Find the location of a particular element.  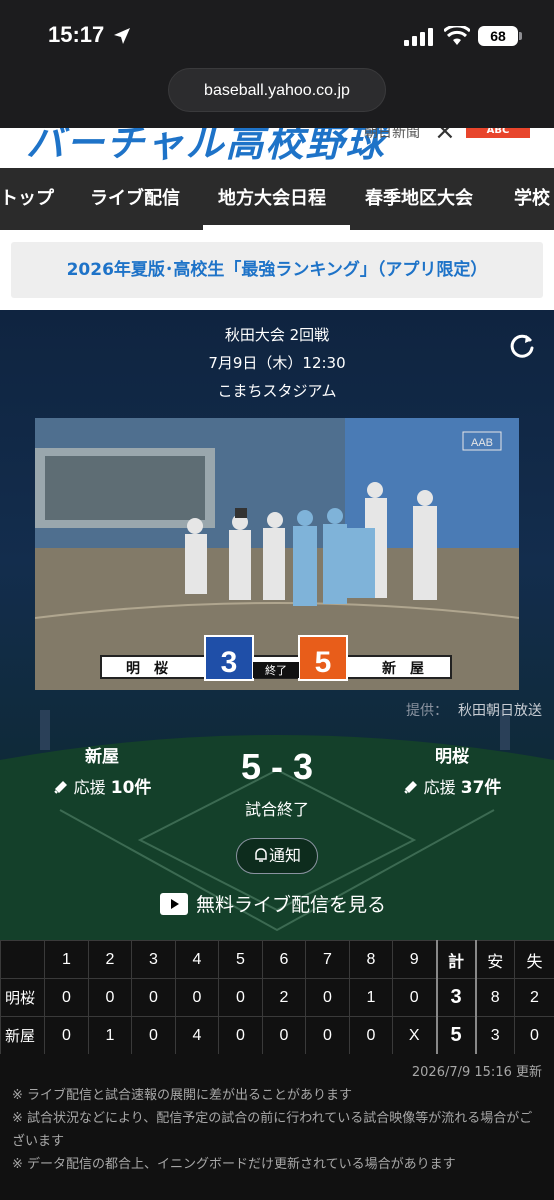

hits-cell: 8 is located at coordinates (495, 997).